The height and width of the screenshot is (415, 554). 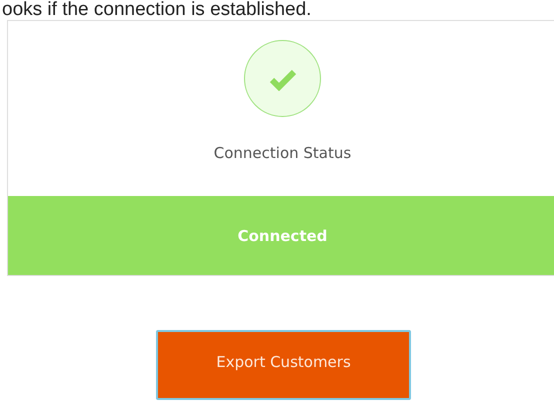 I want to click on connection-label: Connection Status, so click(x=283, y=153).